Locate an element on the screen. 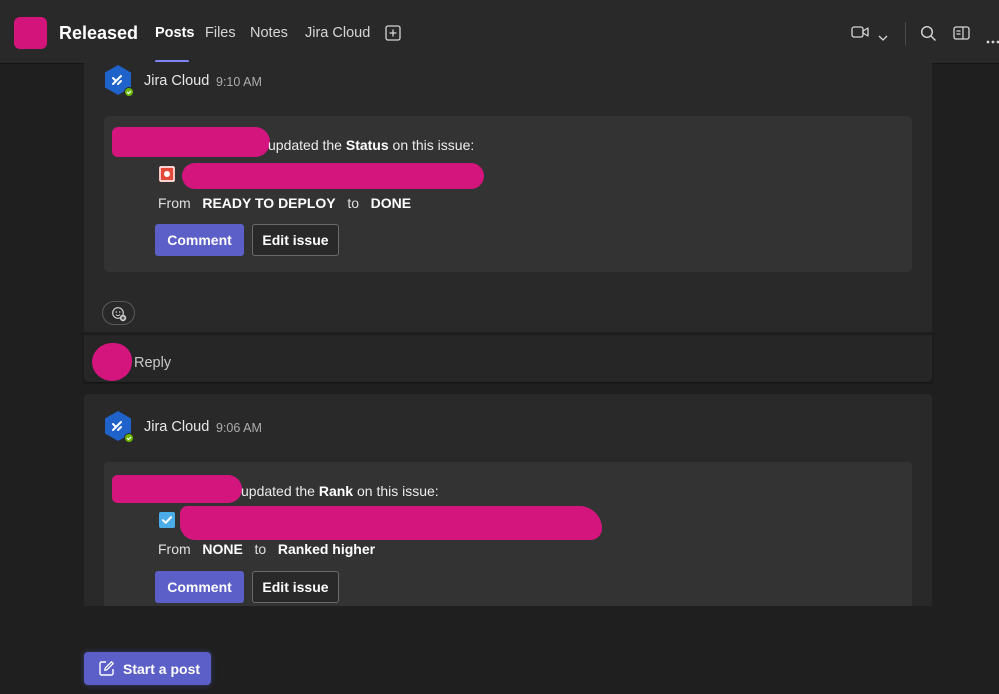 The image size is (999, 694). to-value: Ranked higher is located at coordinates (326, 549).